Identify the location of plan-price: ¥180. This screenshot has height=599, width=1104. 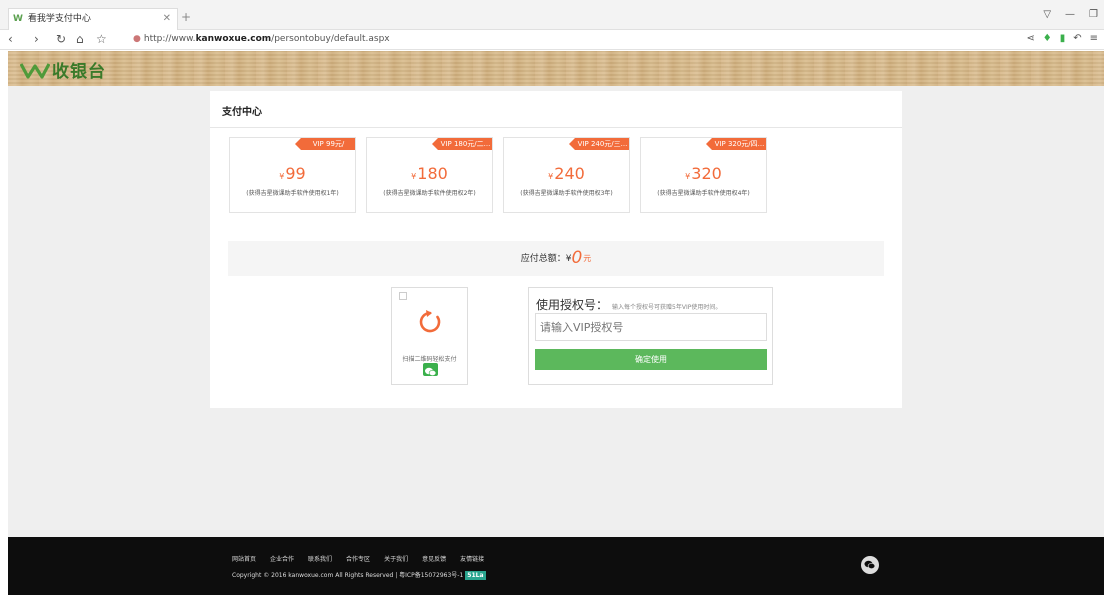
(429, 173).